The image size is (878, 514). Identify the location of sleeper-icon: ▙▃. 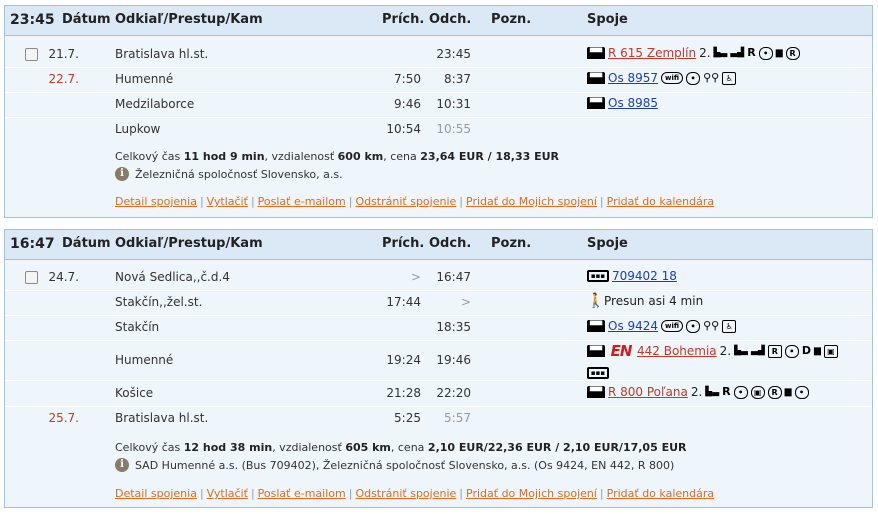
(712, 392).